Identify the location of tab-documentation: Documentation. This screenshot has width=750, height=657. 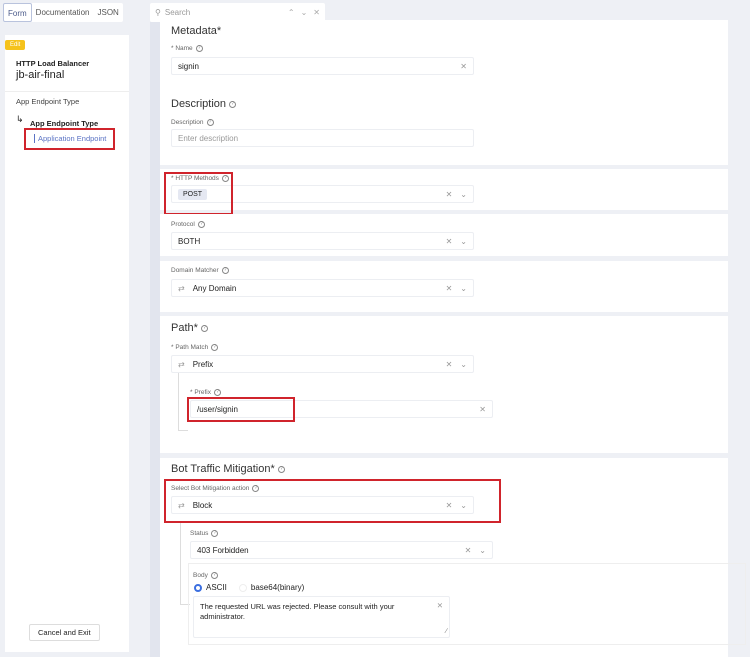
(63, 12).